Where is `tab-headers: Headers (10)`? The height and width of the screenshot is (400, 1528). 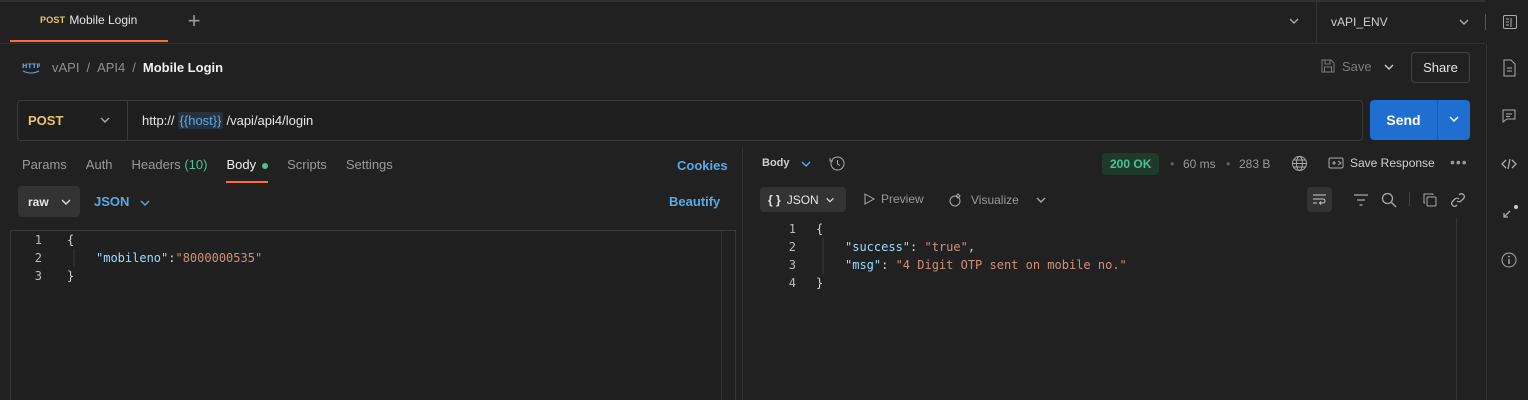
tab-headers: Headers (10) is located at coordinates (170, 170).